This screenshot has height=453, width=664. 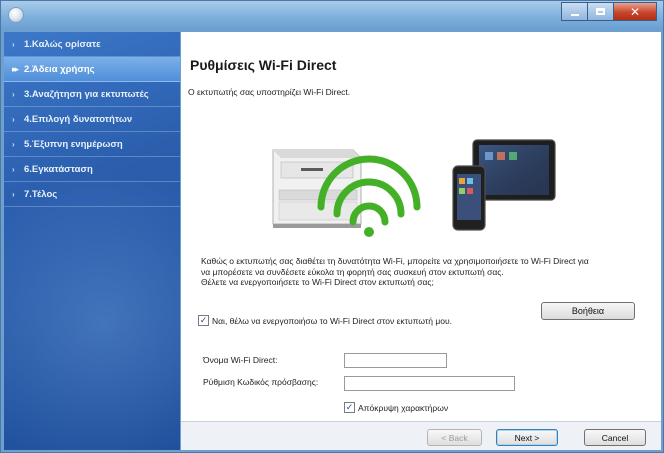 What do you see at coordinates (615, 437) in the screenshot?
I see `cancel-button: Cancel` at bounding box center [615, 437].